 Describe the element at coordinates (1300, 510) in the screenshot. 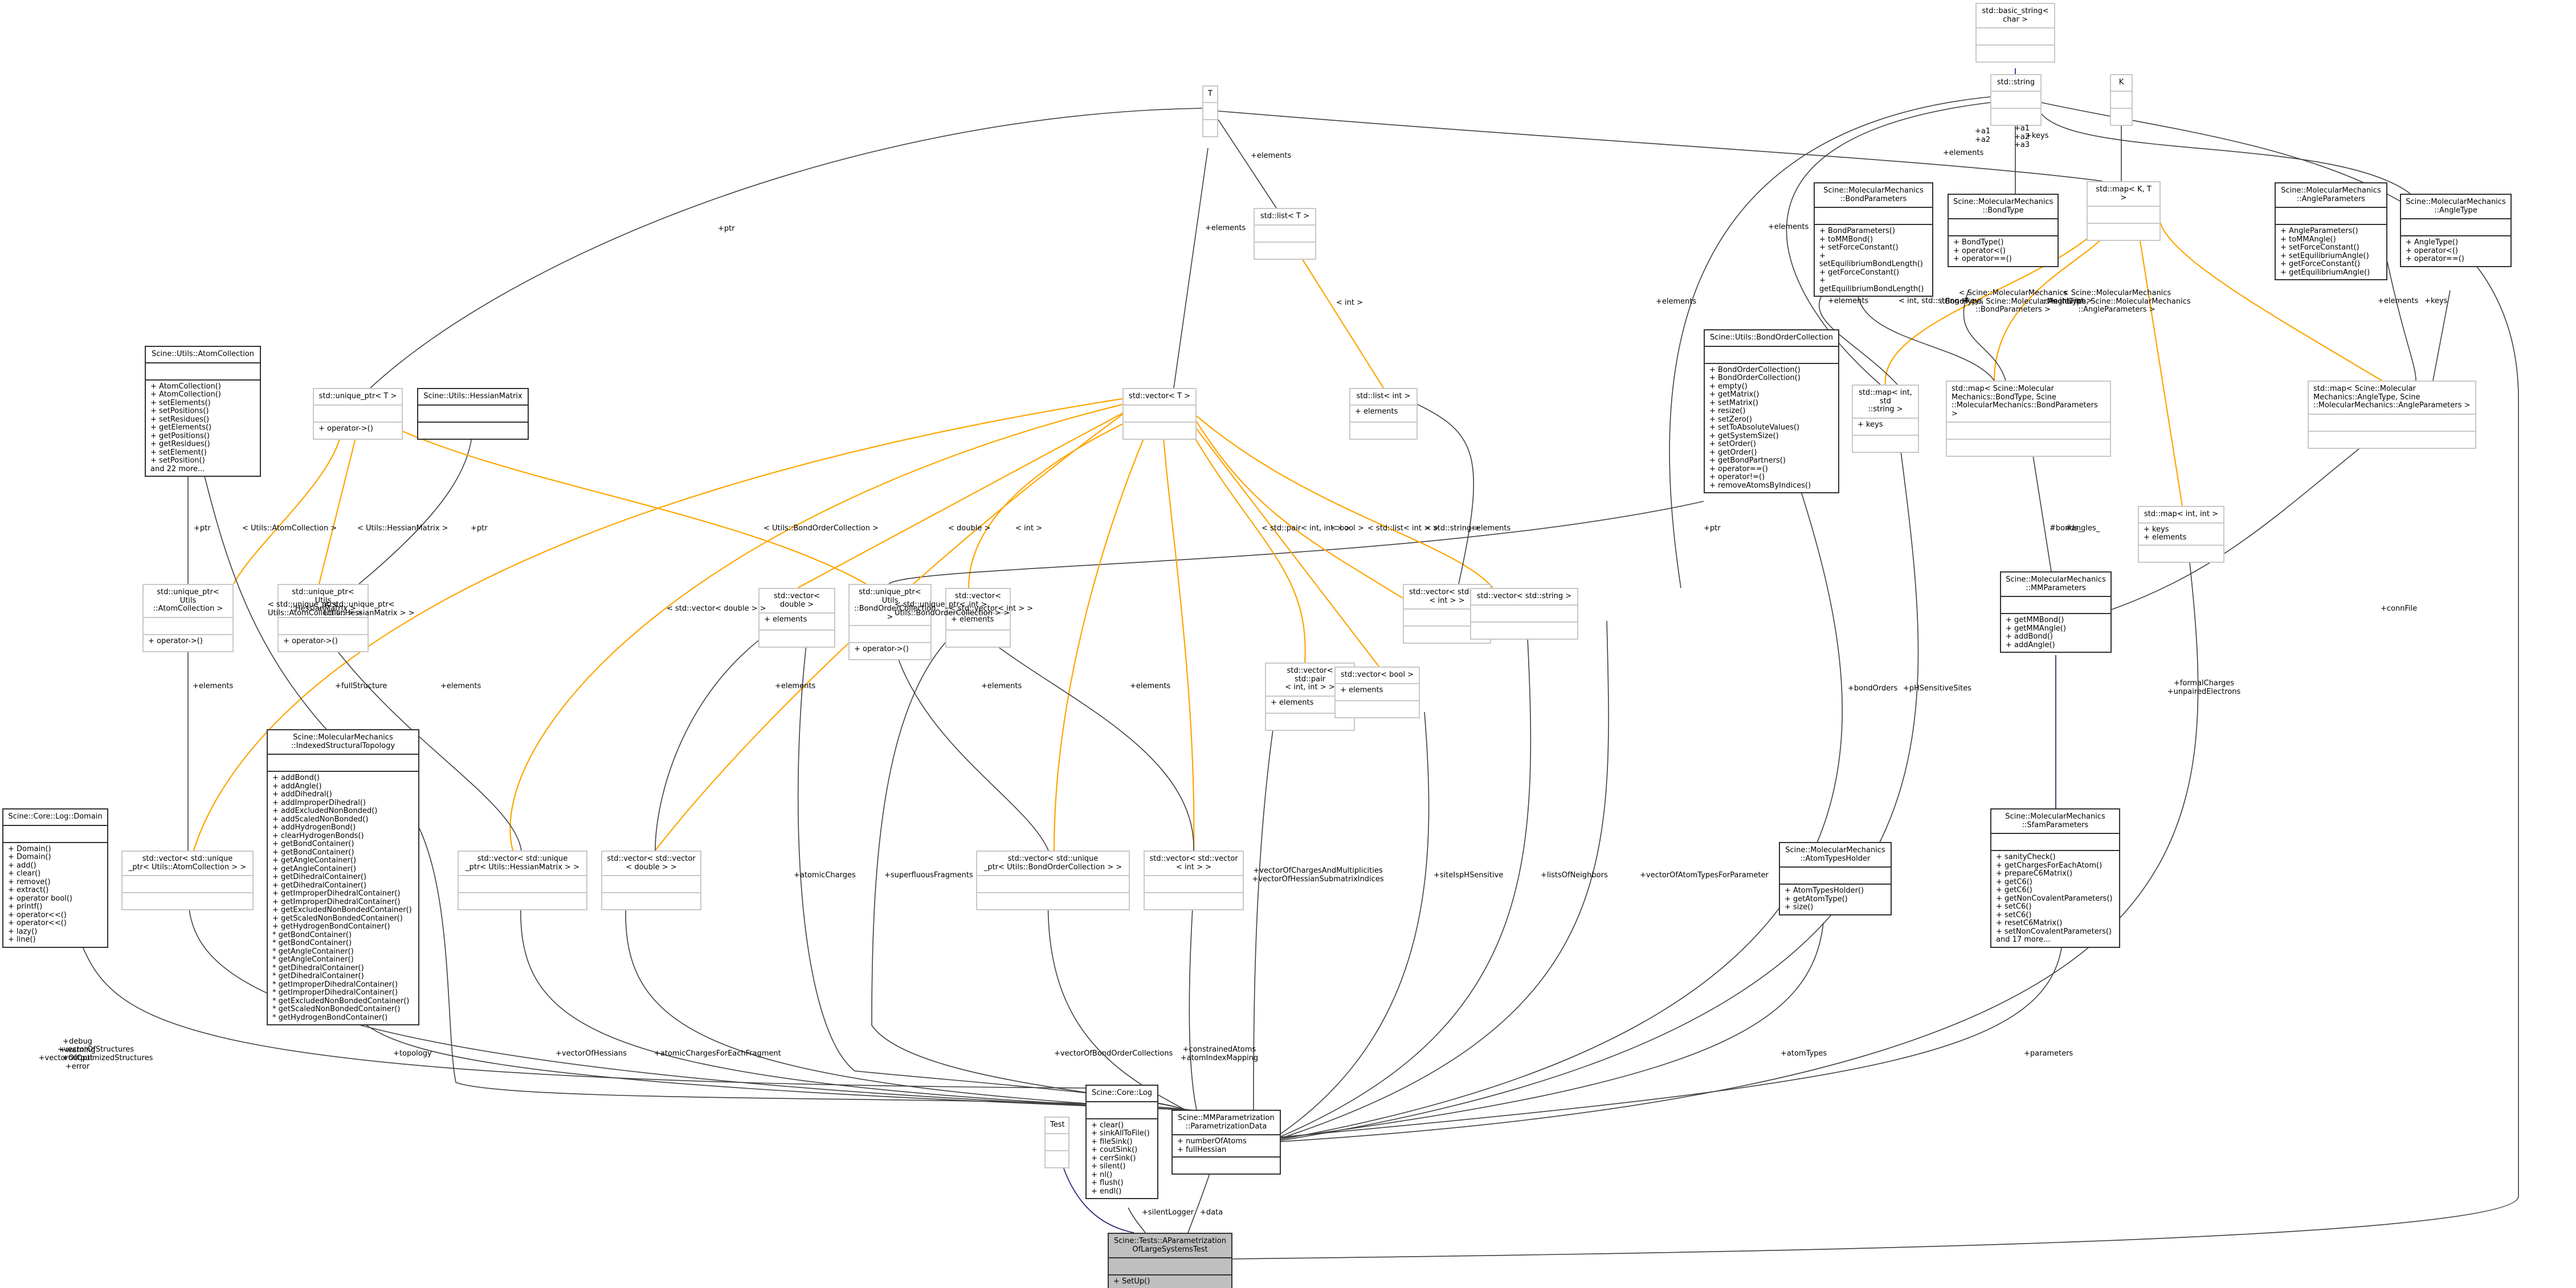

I see `edge-vlistint-vecT` at that location.